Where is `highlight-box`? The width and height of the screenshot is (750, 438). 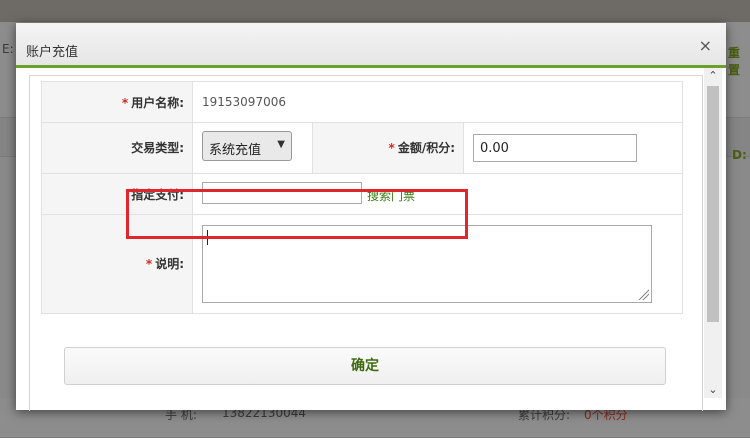 highlight-box is located at coordinates (297, 214).